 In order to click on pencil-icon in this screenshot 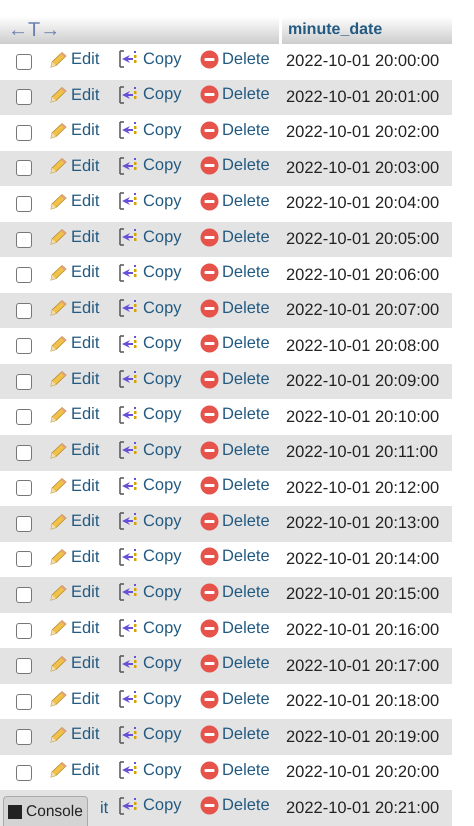, I will do `click(58, 343)`.